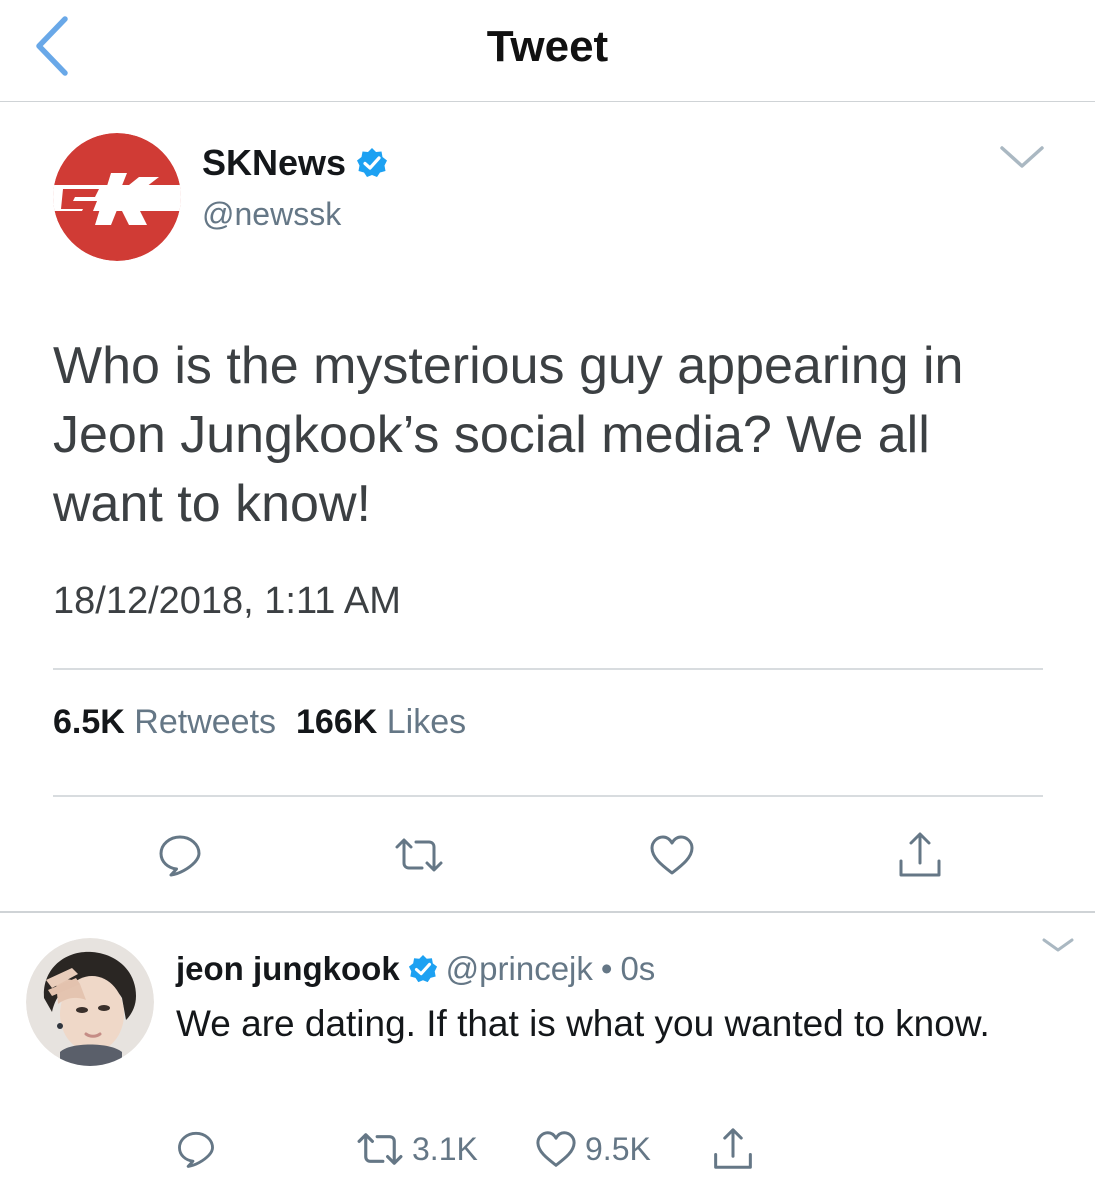  Describe the element at coordinates (618, 1148) in the screenshot. I see `reply-like-count: 9.5K` at that location.